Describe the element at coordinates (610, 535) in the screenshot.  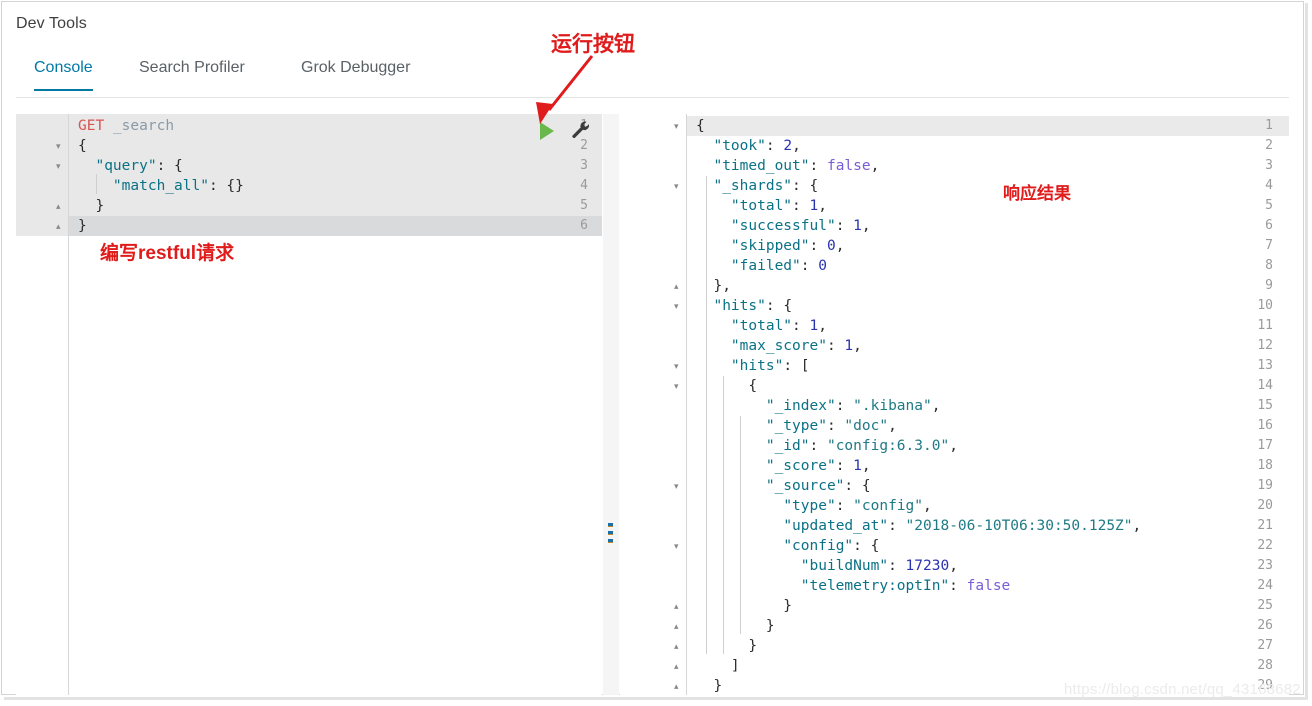
I see `splitter-grip-icon` at that location.